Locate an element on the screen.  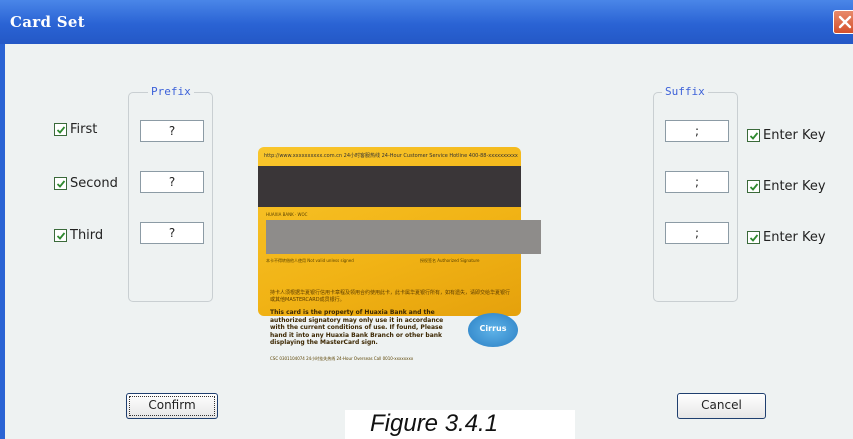
close-button is located at coordinates (843, 22).